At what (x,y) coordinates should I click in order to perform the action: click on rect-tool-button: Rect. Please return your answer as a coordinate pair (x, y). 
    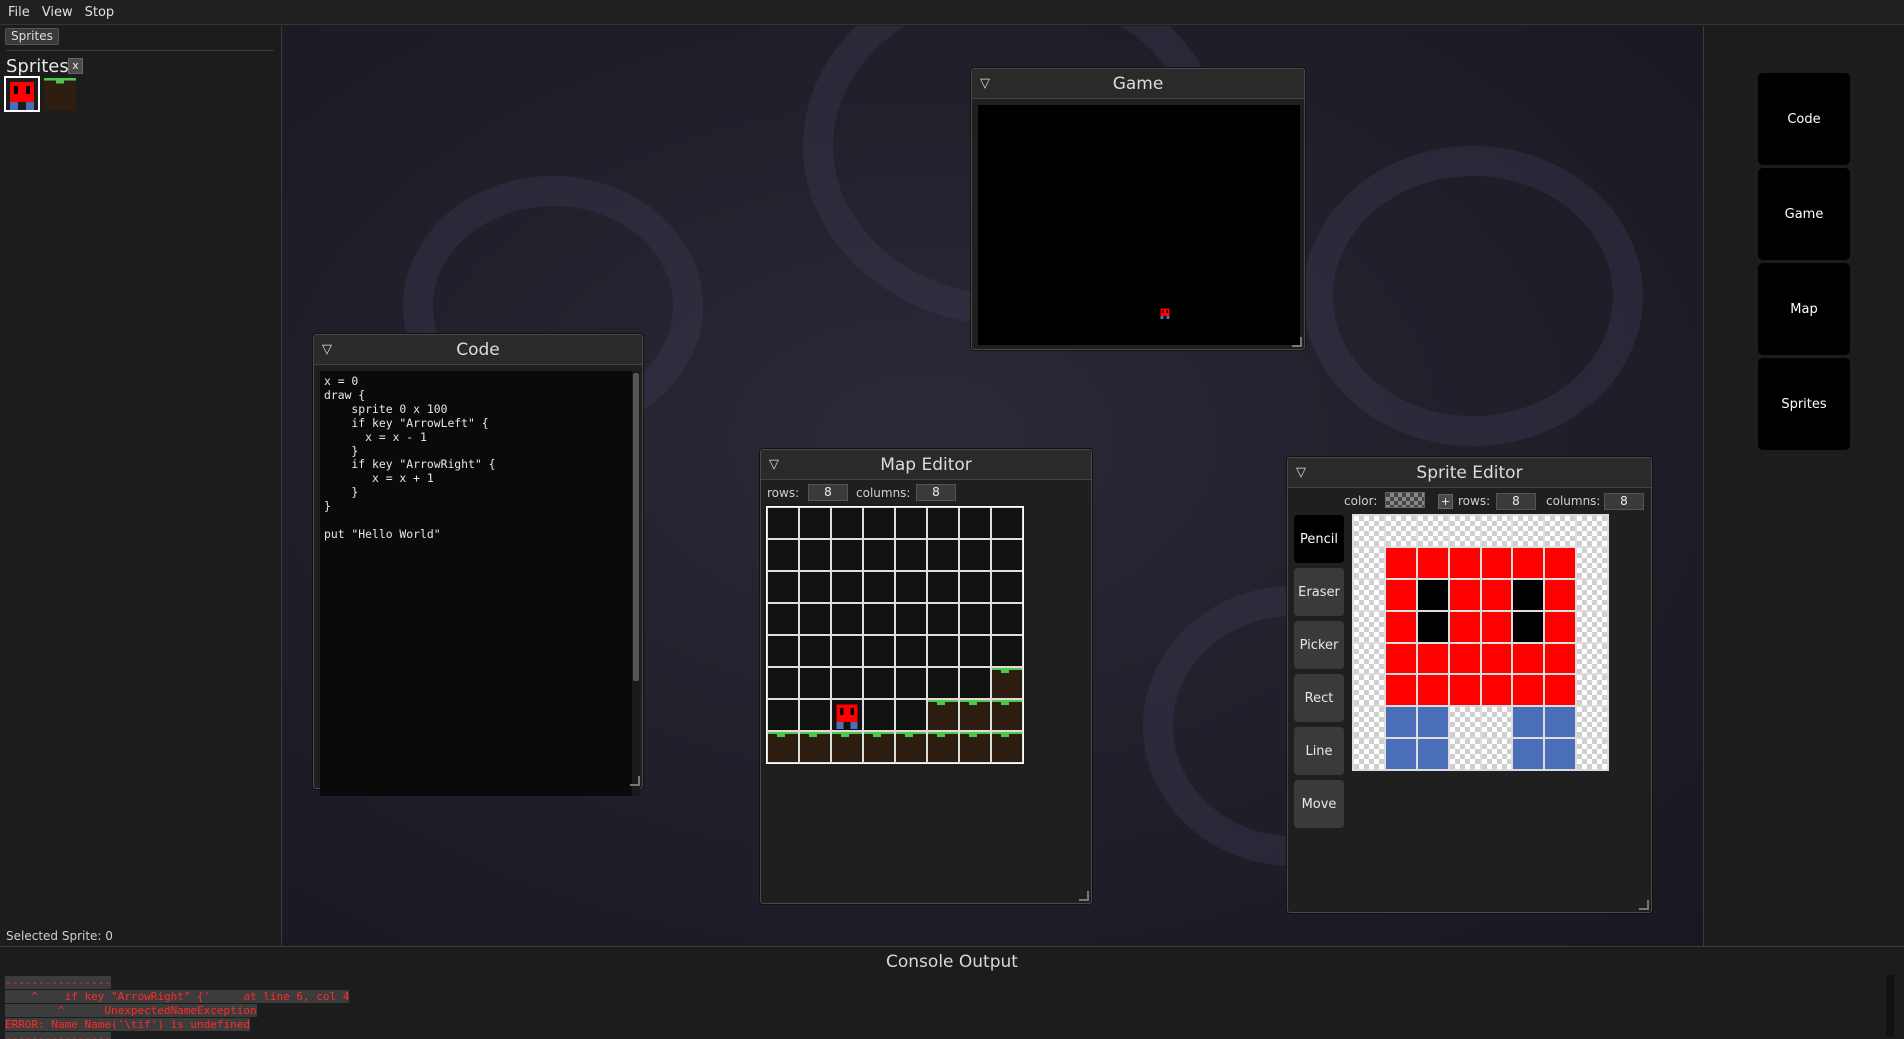
    Looking at the image, I should click on (1319, 698).